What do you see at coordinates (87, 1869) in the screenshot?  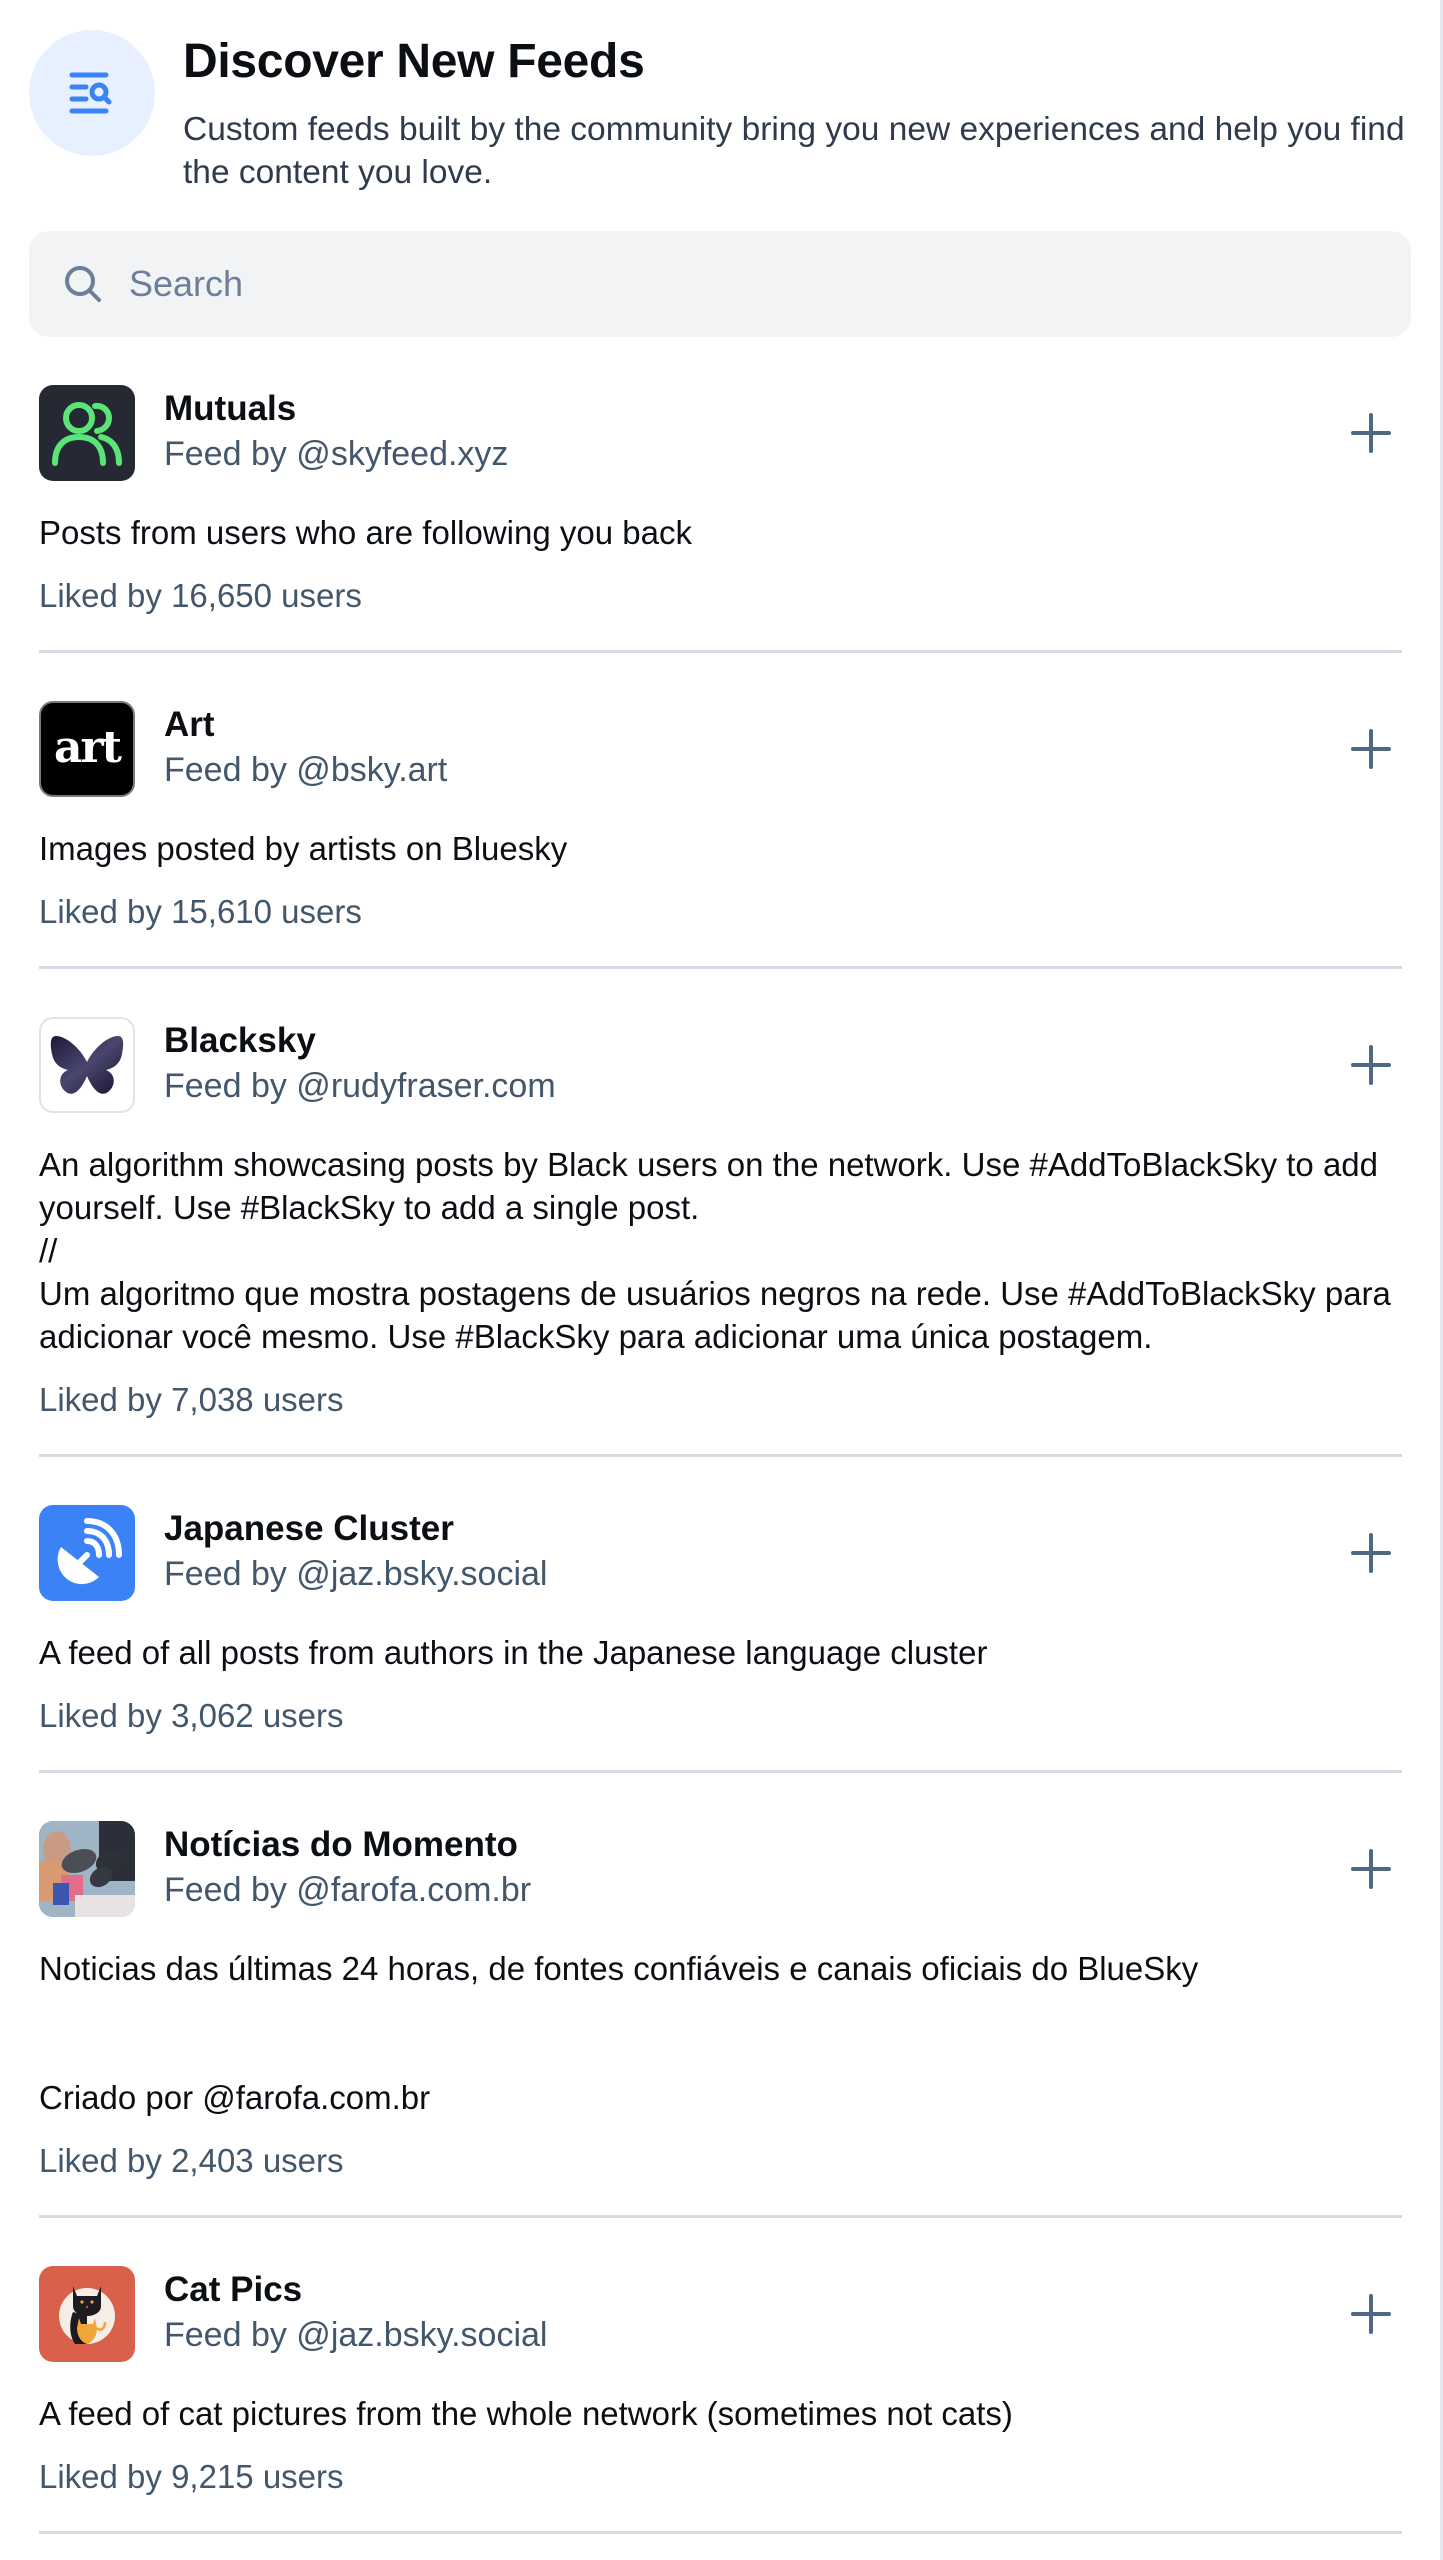 I see `press-microphones-photo` at bounding box center [87, 1869].